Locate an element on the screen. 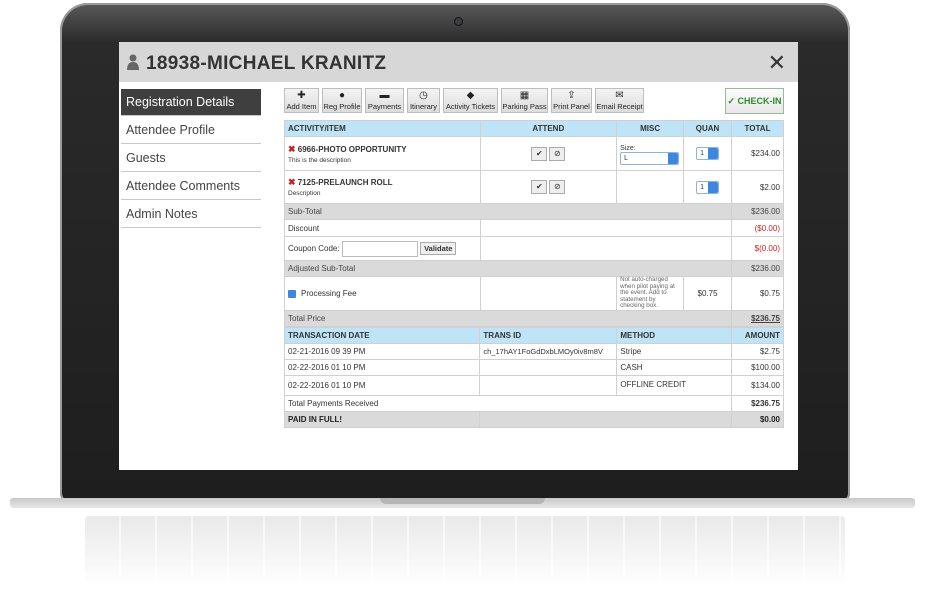 Image resolution: width=925 pixels, height=589 pixels. trans-method: Stripe is located at coordinates (674, 351).